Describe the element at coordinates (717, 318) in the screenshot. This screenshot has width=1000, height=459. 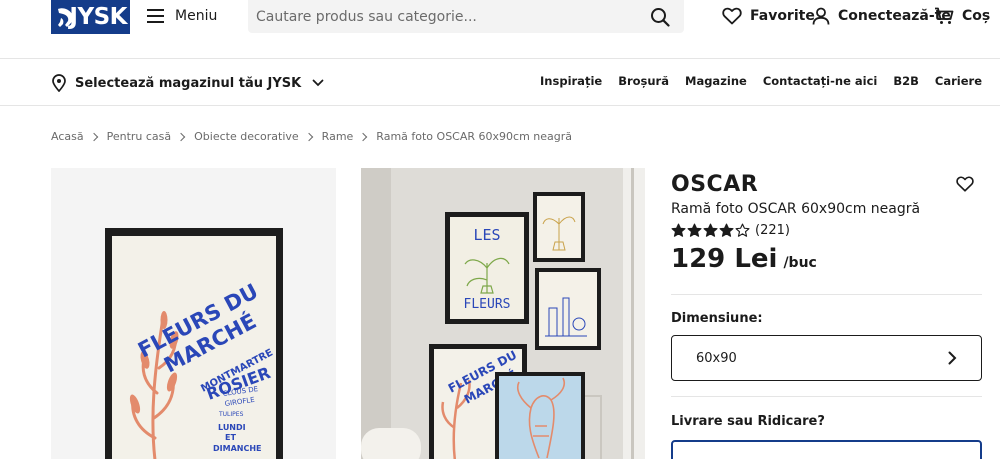
I see `dimension-label: Dimensiune:` at that location.